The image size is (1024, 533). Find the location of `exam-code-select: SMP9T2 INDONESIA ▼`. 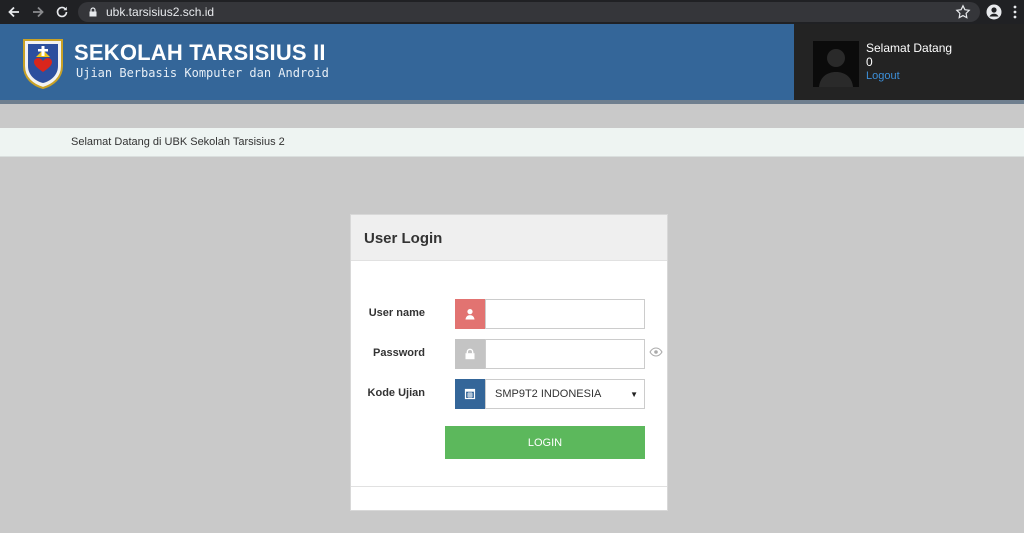

exam-code-select: SMP9T2 INDONESIA ▼ is located at coordinates (565, 394).